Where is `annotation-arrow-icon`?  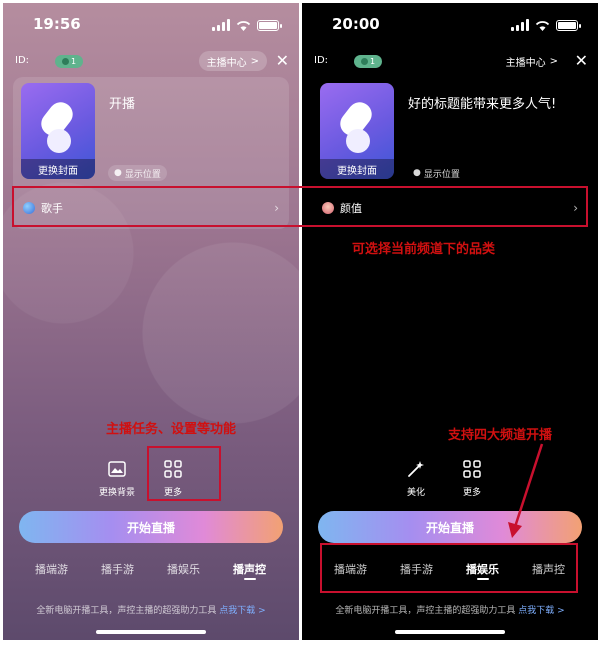 annotation-arrow-icon is located at coordinates (526, 490).